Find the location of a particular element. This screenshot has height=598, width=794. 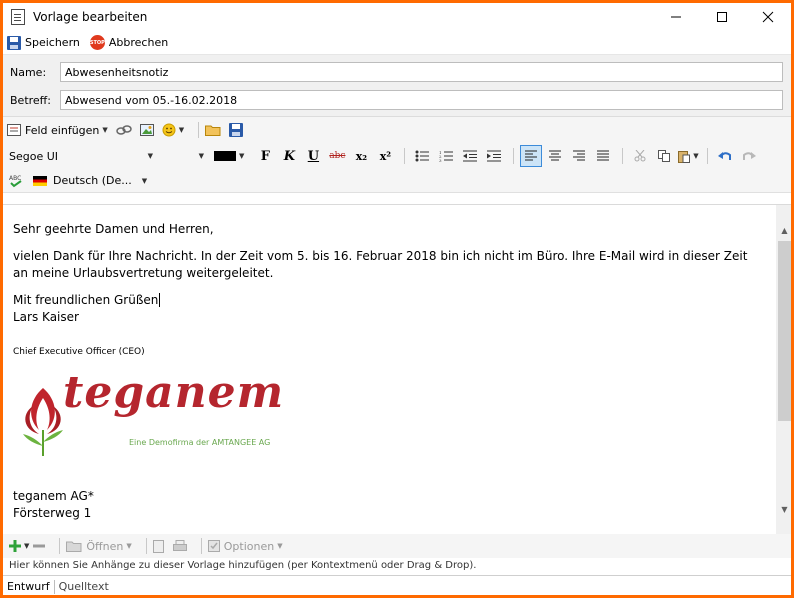

align-right-icon is located at coordinates (579, 155).